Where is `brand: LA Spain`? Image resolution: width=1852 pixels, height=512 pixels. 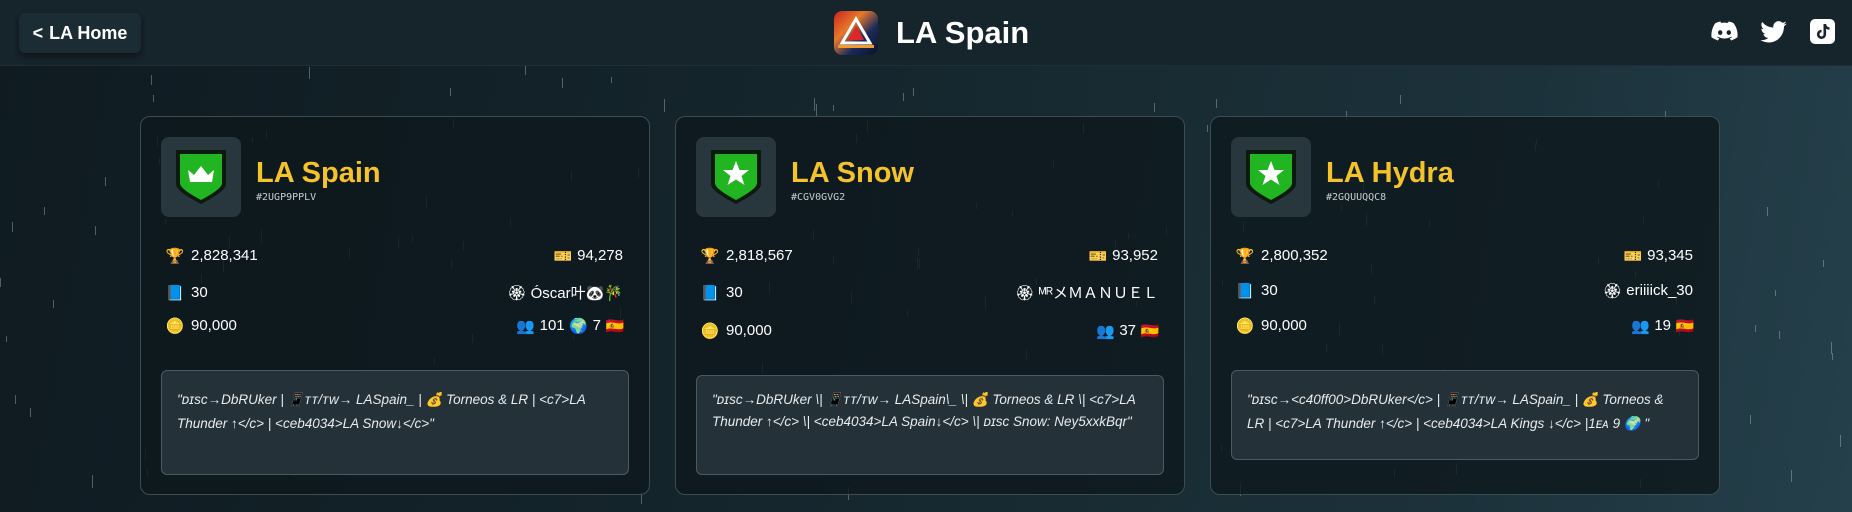 brand: LA Spain is located at coordinates (931, 33).